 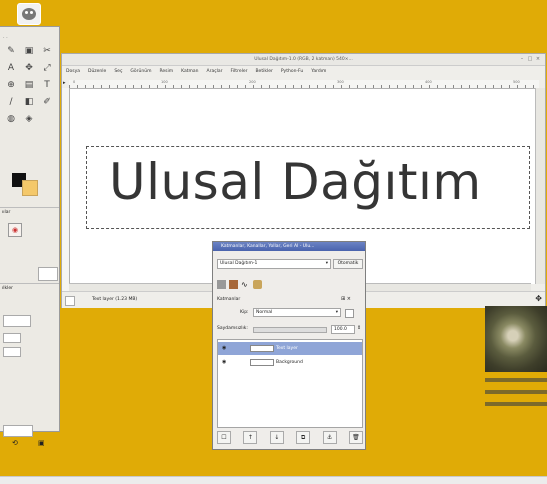 I want to click on menu-item: Görünüm, so click(x=140, y=72).